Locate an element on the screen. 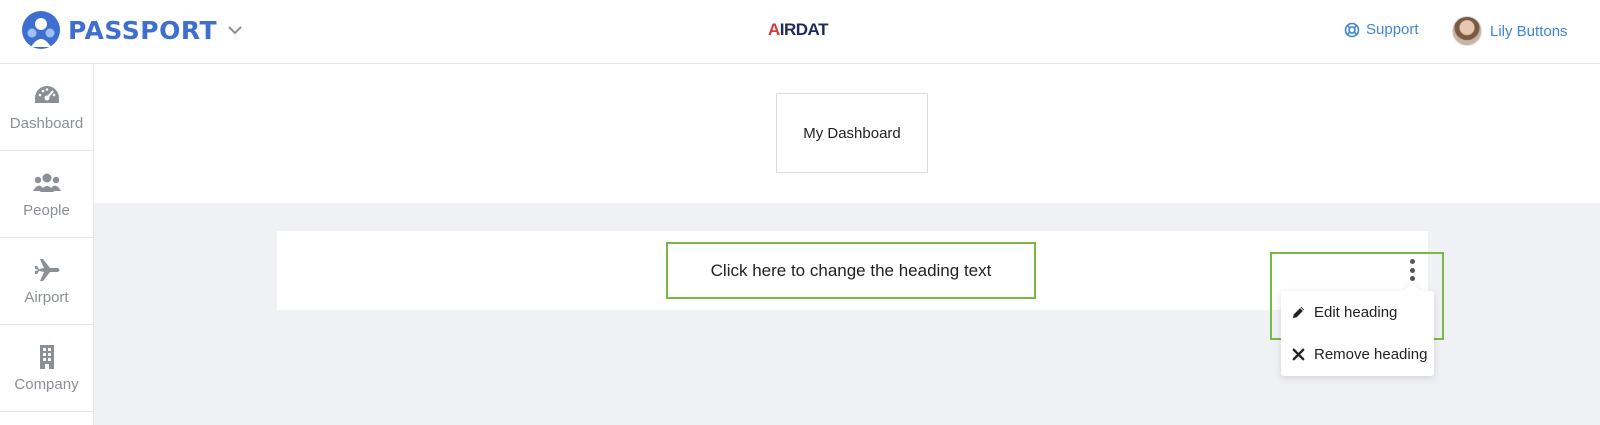 This screenshot has height=425, width=1600. heading-text-editable: Click here to change the heading text is located at coordinates (851, 270).